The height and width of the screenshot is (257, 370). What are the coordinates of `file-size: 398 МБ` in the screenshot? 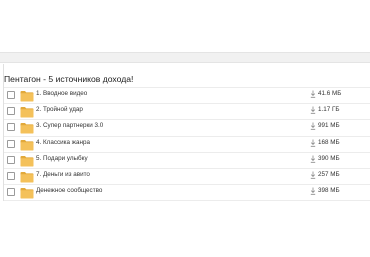 It's located at (329, 191).